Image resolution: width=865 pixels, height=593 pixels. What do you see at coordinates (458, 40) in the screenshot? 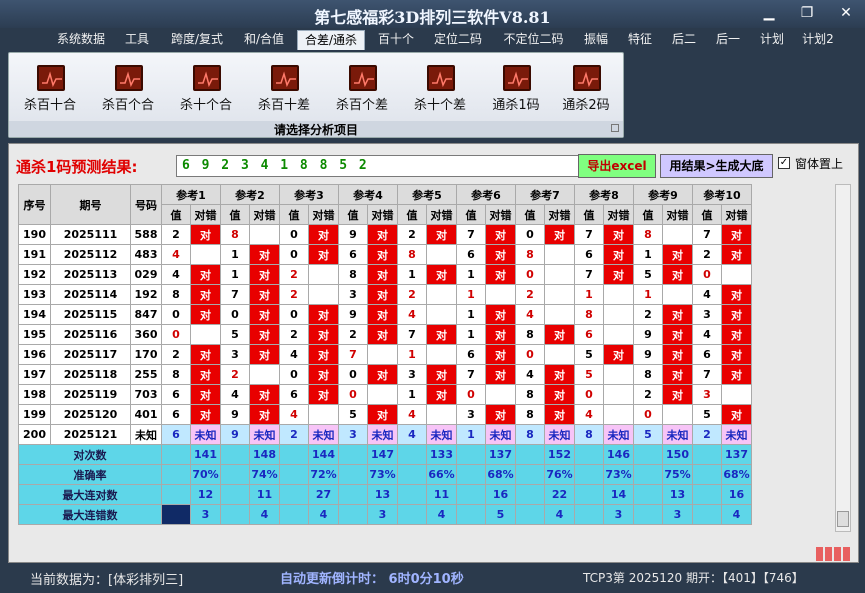
I see `menu-item: 定位二码` at bounding box center [458, 40].